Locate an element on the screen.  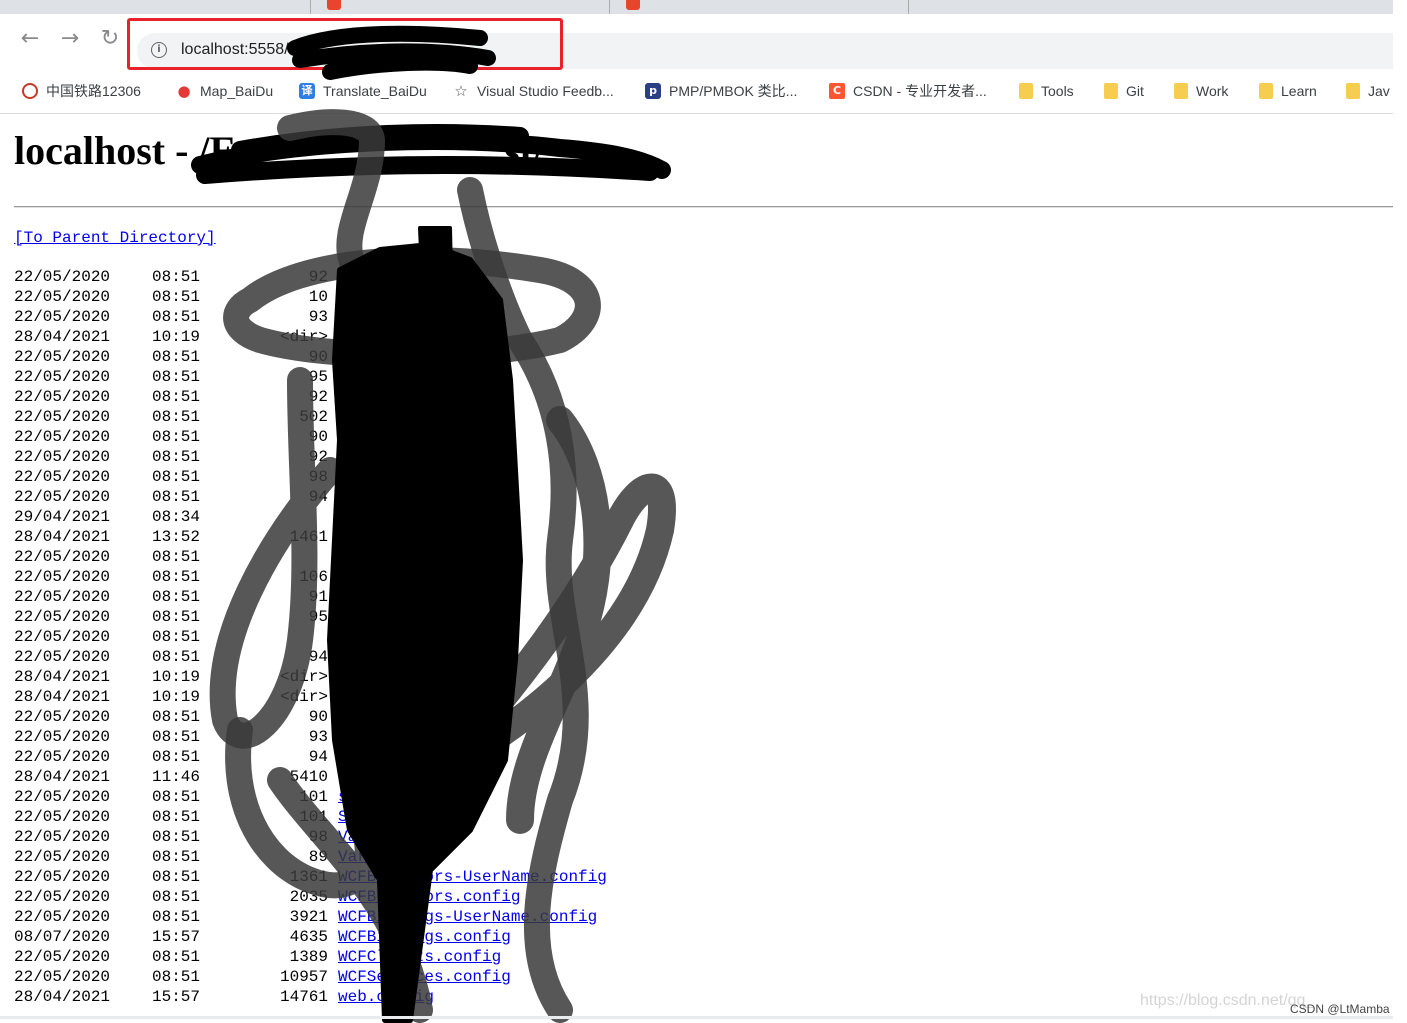
bookmark-item: Jav is located at coordinates (1368, 91).